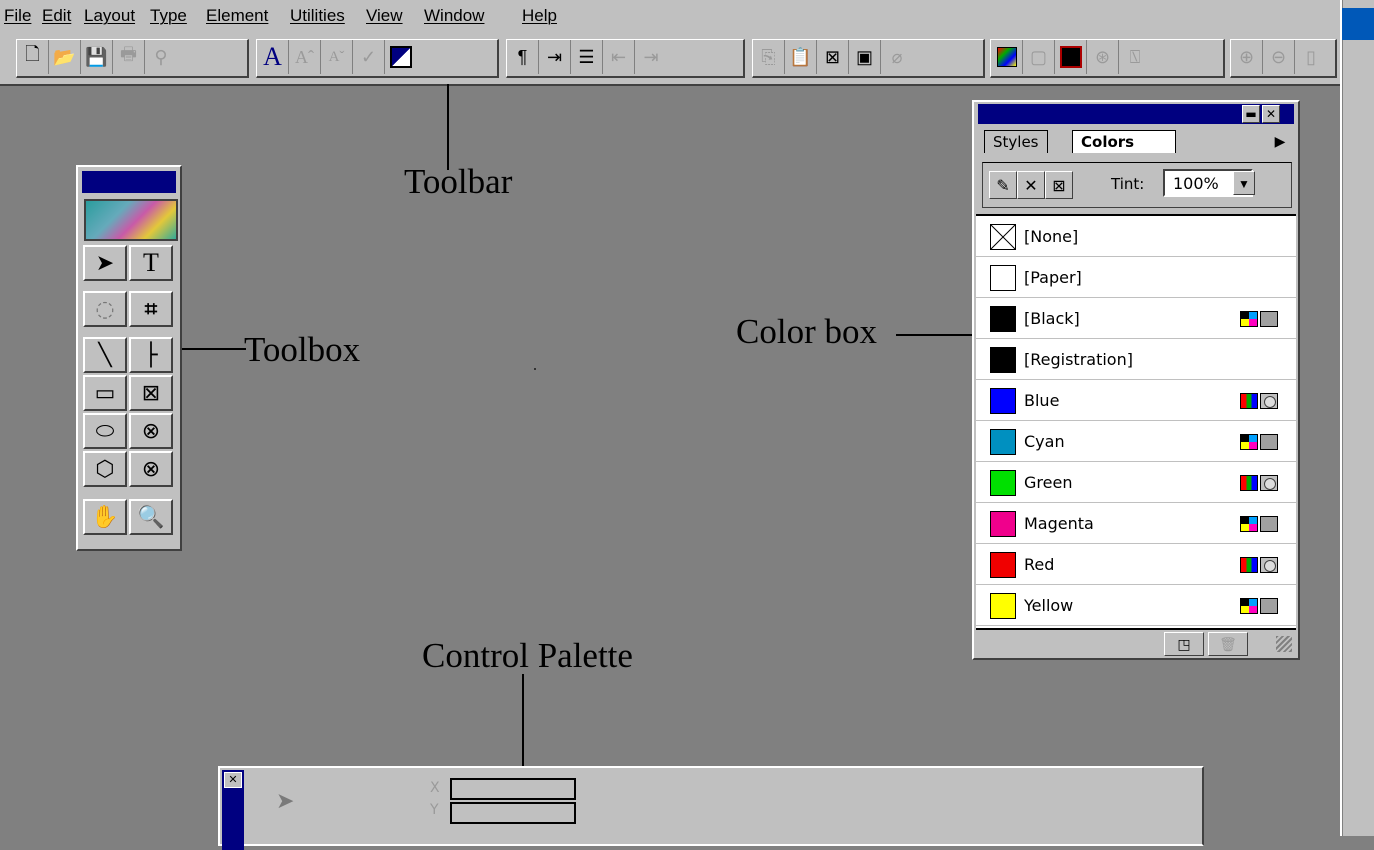 This screenshot has height=850, width=1374. What do you see at coordinates (865, 57) in the screenshot?
I see `image-icon: ▣` at bounding box center [865, 57].